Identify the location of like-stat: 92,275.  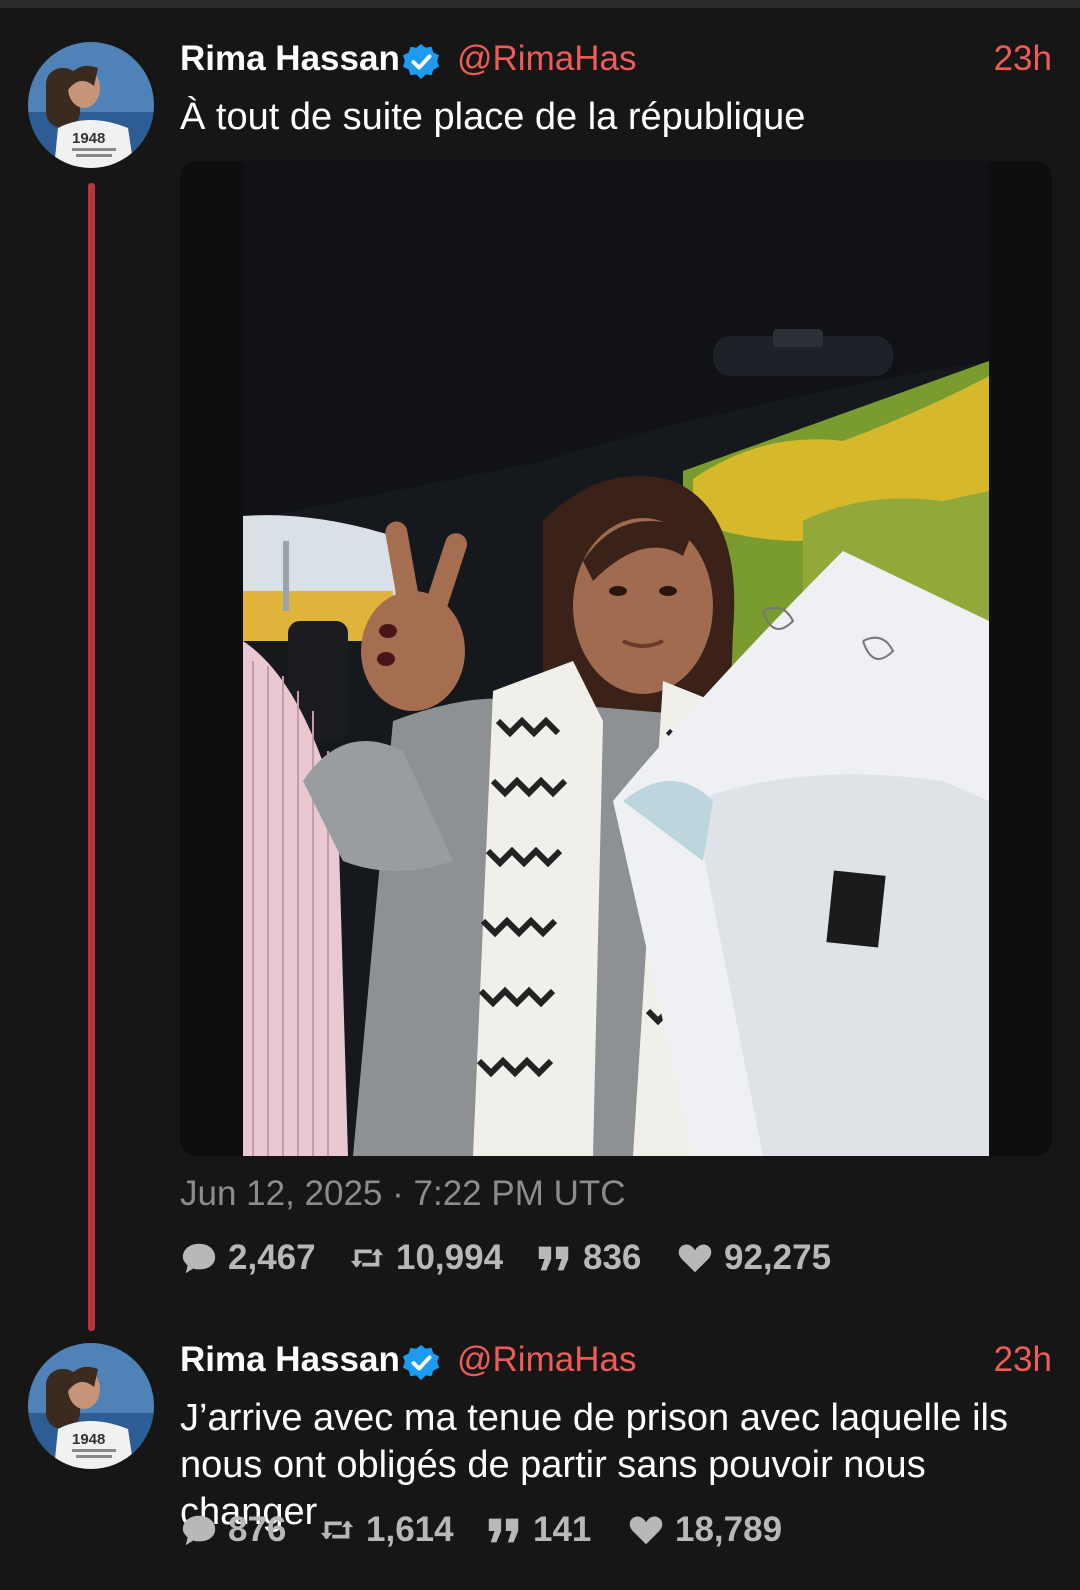
(753, 1258).